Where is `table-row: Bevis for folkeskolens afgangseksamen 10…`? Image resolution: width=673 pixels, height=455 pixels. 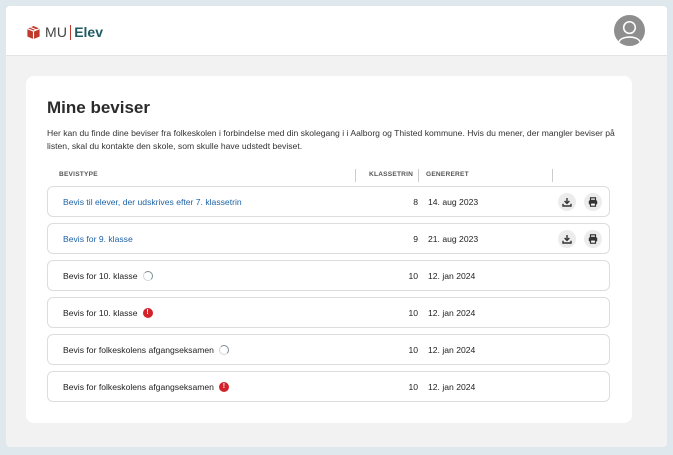
table-row: Bevis for folkeskolens afgangseksamen 10… is located at coordinates (328, 349).